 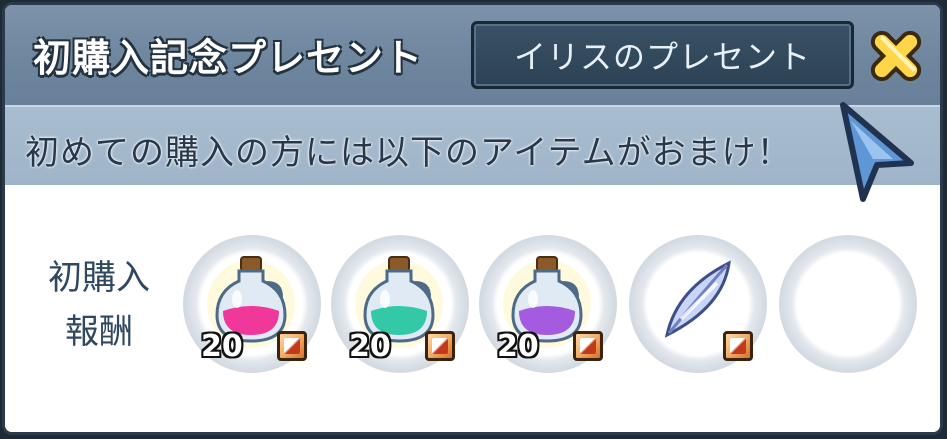 What do you see at coordinates (228, 58) in the screenshot?
I see `window-title: 初購入記念プレセント` at bounding box center [228, 58].